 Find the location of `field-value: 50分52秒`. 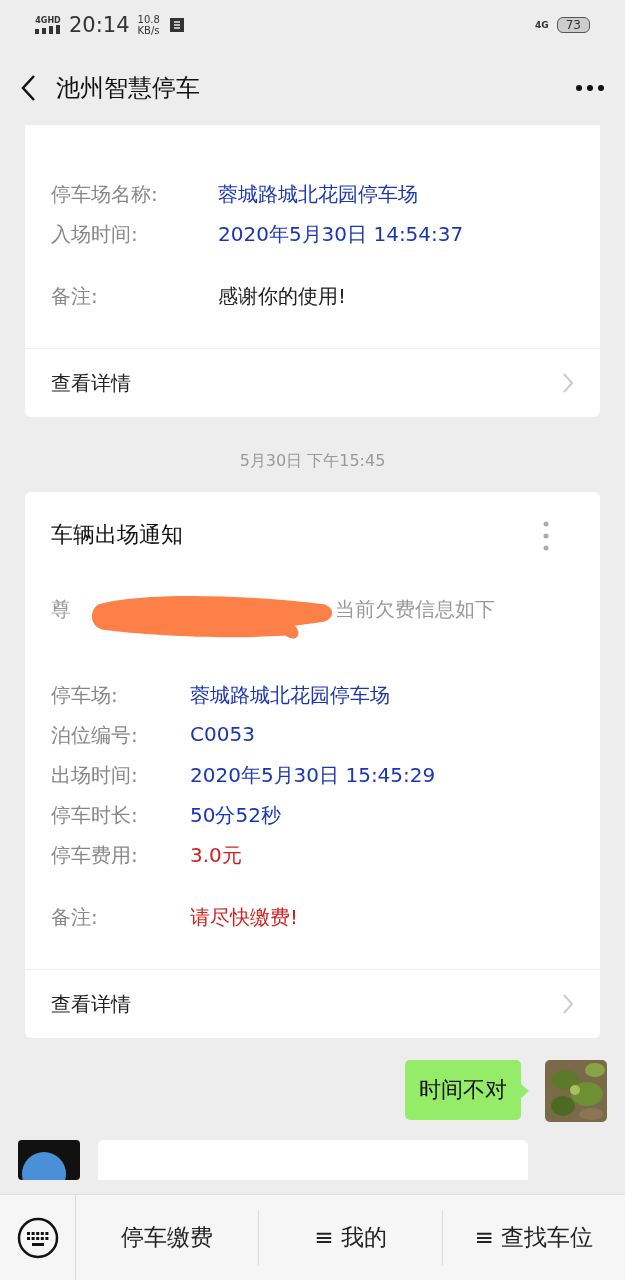

field-value: 50分52秒 is located at coordinates (236, 815).